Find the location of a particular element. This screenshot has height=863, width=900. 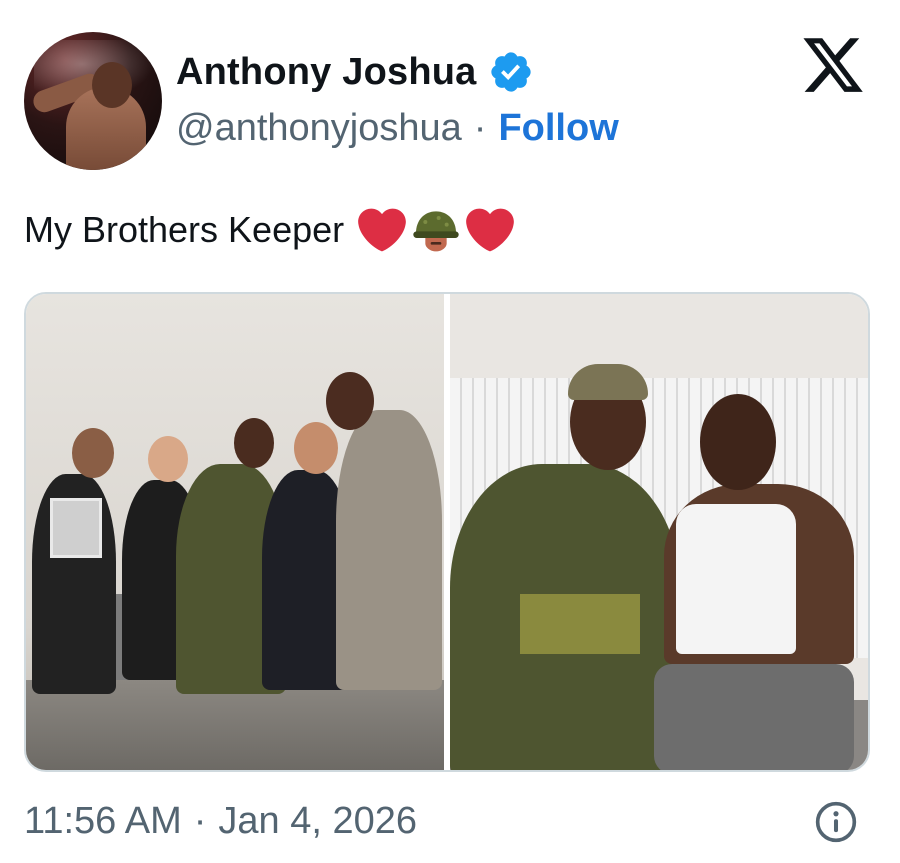

follow-button: Follow is located at coordinates (558, 128).